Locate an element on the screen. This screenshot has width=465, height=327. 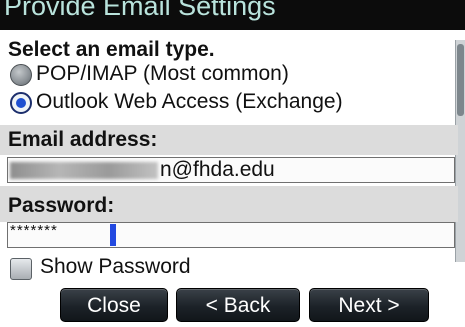
window-title: Provide Email Settings is located at coordinates (140, 10).